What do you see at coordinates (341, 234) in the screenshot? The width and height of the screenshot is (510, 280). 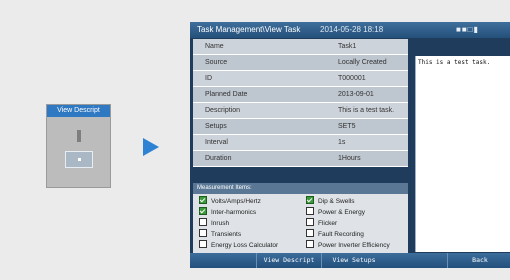 I see `measurement-item-label: Fault Recording` at bounding box center [341, 234].